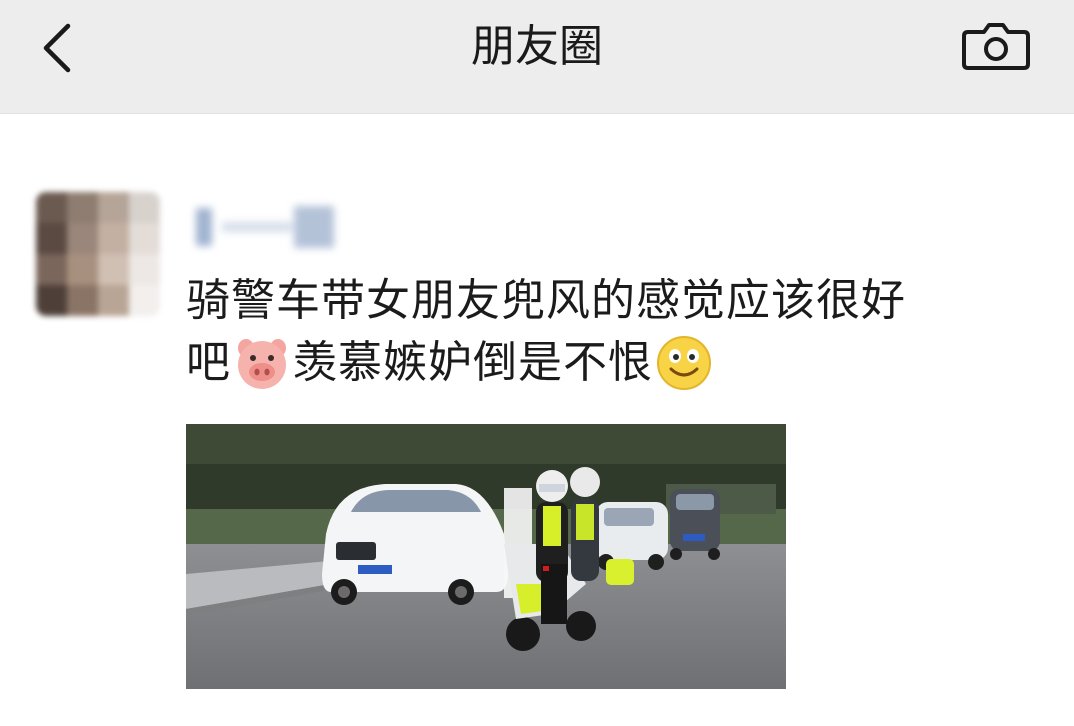 The height and width of the screenshot is (726, 1074). What do you see at coordinates (546, 300) in the screenshot?
I see `post-text-line-1: 骑警车带女朋友兜风的感觉应该很好` at bounding box center [546, 300].